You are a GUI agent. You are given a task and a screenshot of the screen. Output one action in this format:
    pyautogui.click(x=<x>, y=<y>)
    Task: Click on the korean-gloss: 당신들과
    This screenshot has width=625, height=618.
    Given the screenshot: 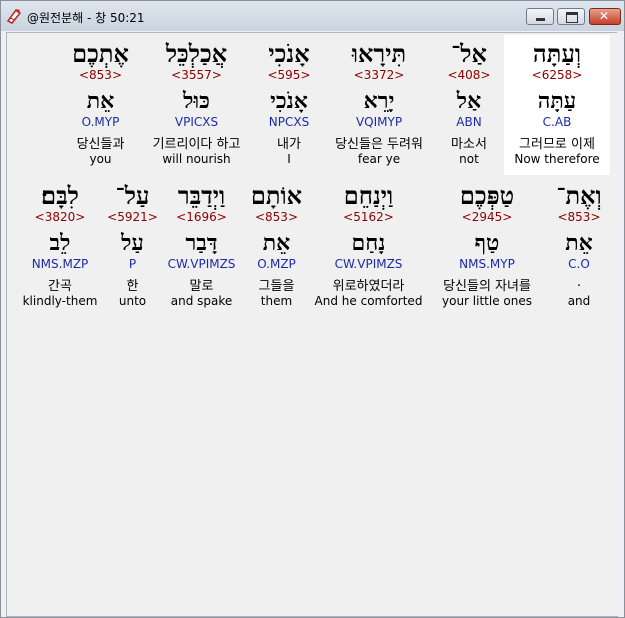 What is the action you would take?
    pyautogui.click(x=100, y=144)
    